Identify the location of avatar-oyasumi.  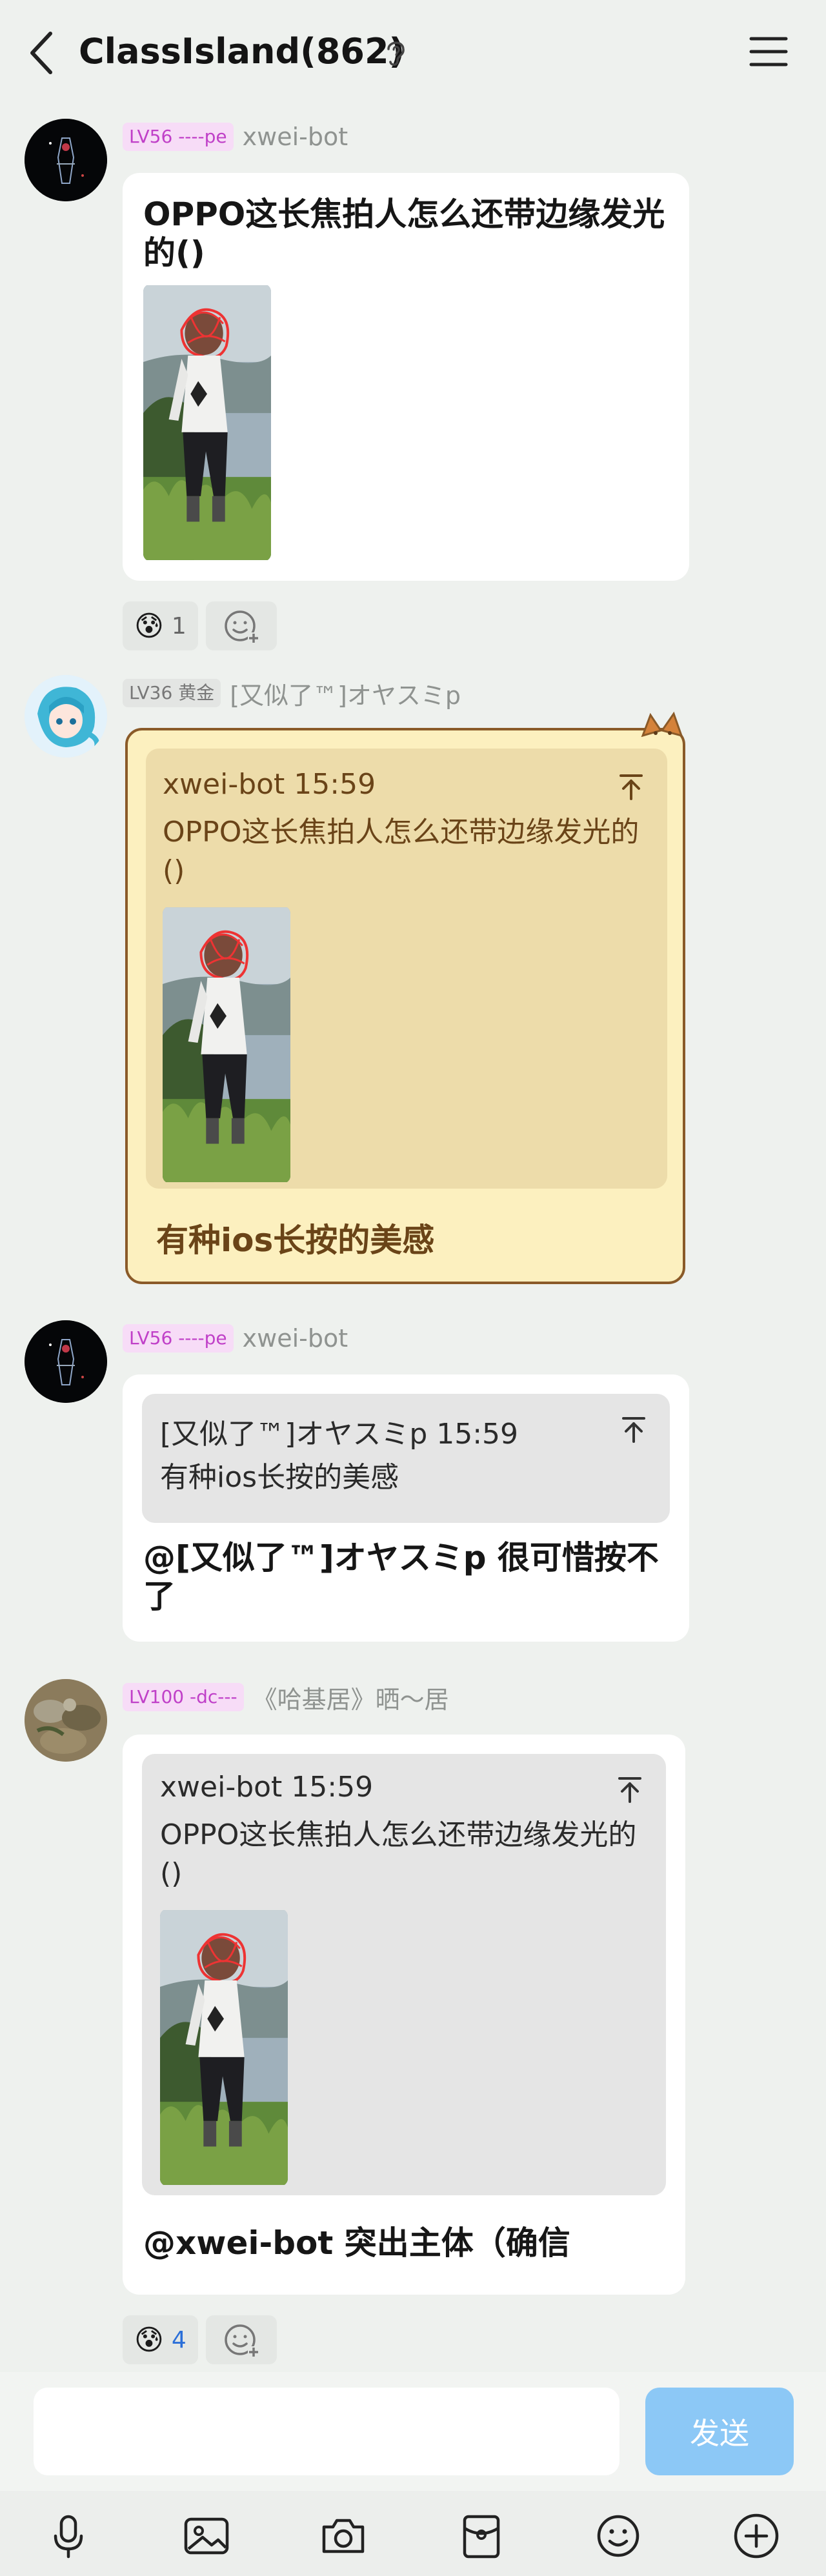
(66, 716).